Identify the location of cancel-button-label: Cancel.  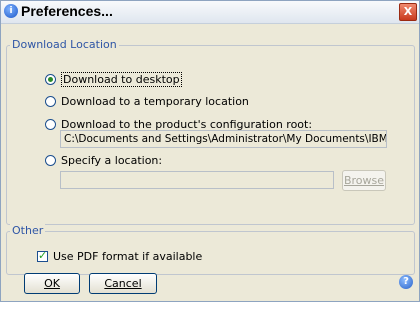
(123, 283).